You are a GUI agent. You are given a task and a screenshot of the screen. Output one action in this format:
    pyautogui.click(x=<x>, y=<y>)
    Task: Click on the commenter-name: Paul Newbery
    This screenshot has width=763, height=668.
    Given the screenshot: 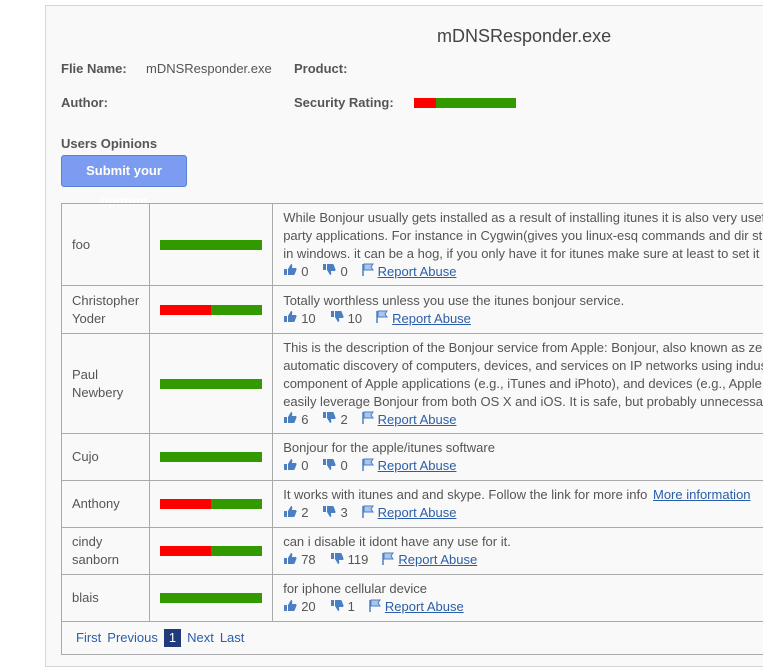 What is the action you would take?
    pyautogui.click(x=105, y=383)
    